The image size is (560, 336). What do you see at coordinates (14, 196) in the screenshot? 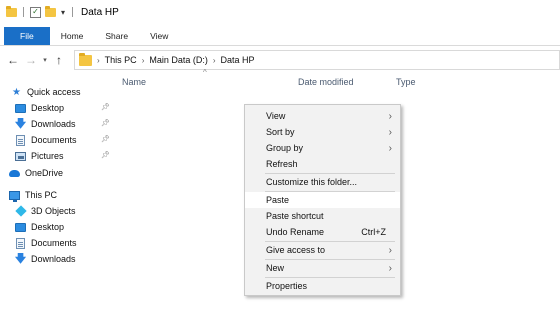
I see `computer-icon` at bounding box center [14, 196].